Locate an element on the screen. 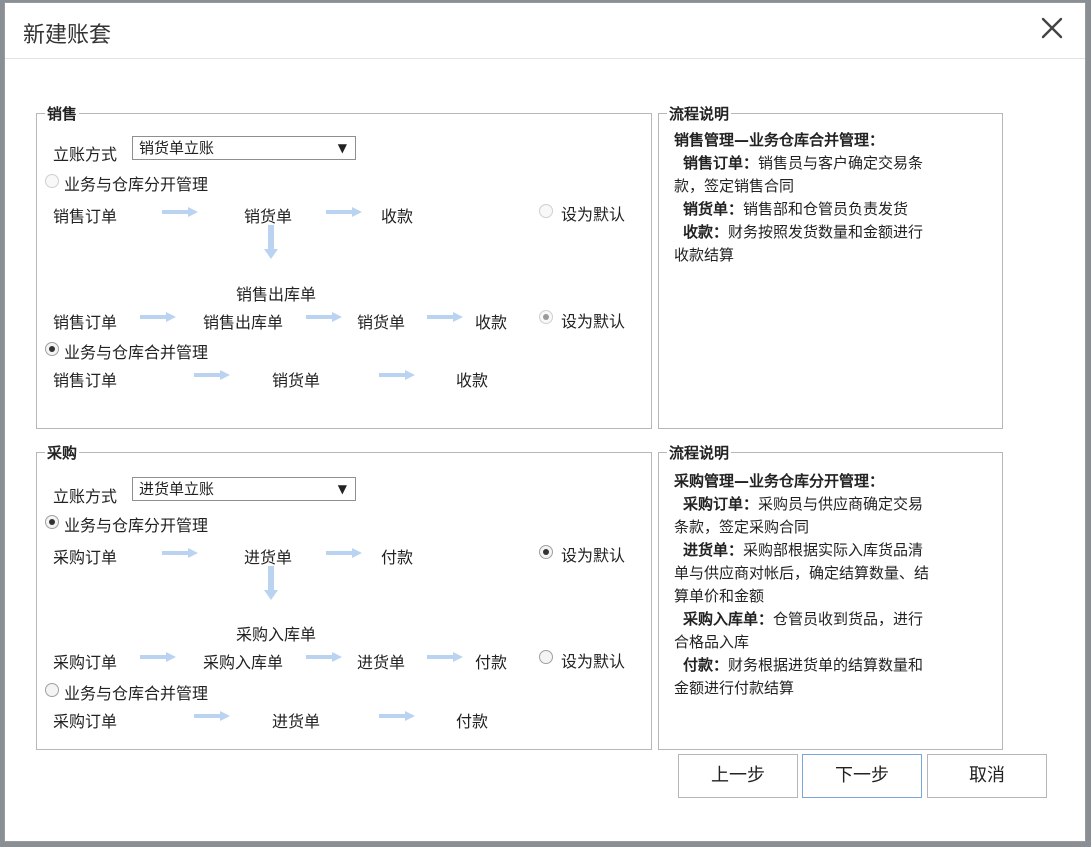 Image resolution: width=1091 pixels, height=847 pixels. note-desc: 财务根据进货单的结算数量和 is located at coordinates (826, 665).